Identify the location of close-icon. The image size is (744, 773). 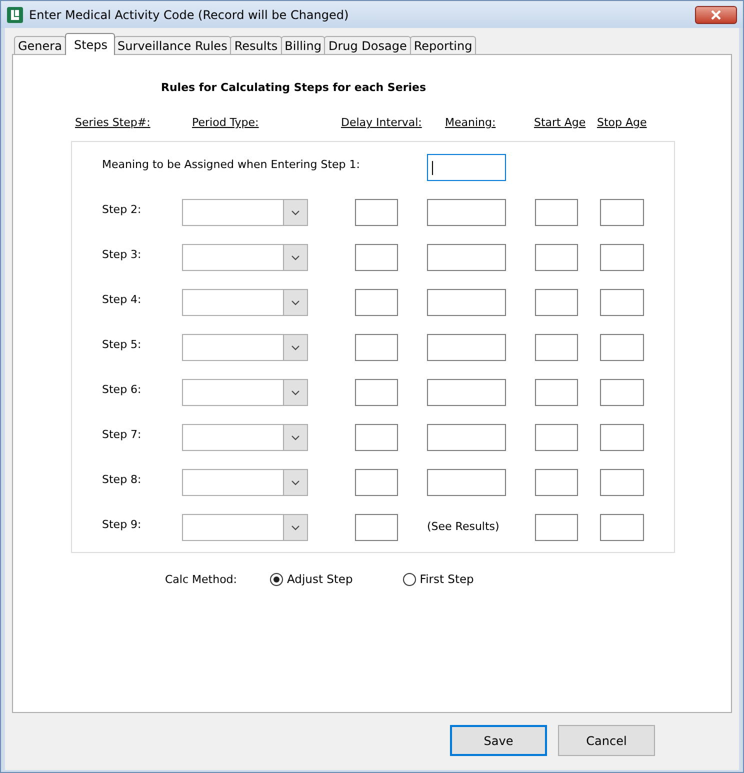
(716, 15).